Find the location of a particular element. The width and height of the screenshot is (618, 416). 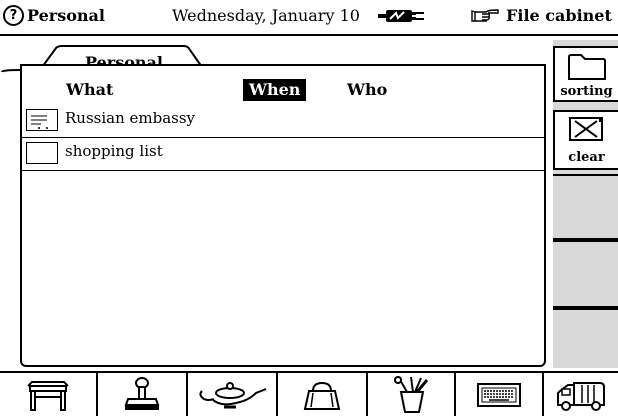

stamp-icon is located at coordinates (142, 393).